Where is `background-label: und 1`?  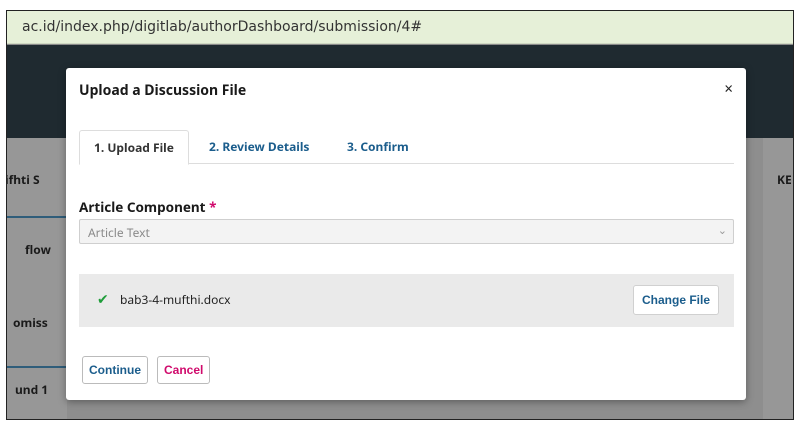 background-label: und 1 is located at coordinates (32, 389).